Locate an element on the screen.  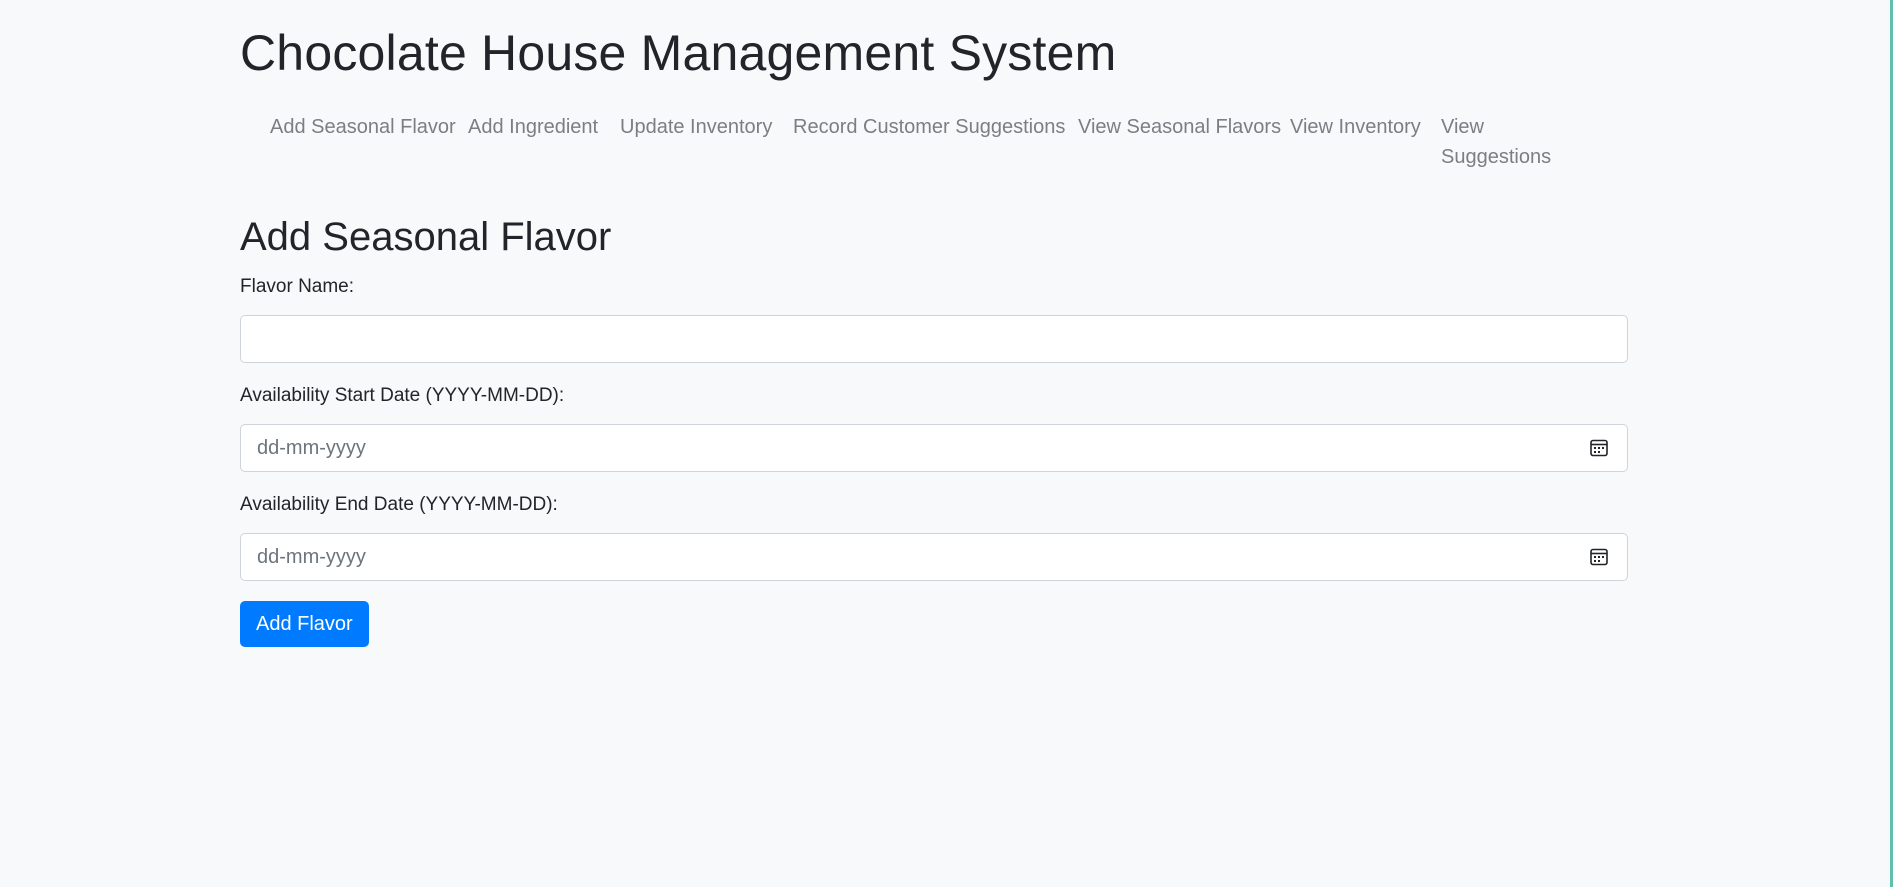
add-flavor-button: Add Flavor is located at coordinates (304, 624).